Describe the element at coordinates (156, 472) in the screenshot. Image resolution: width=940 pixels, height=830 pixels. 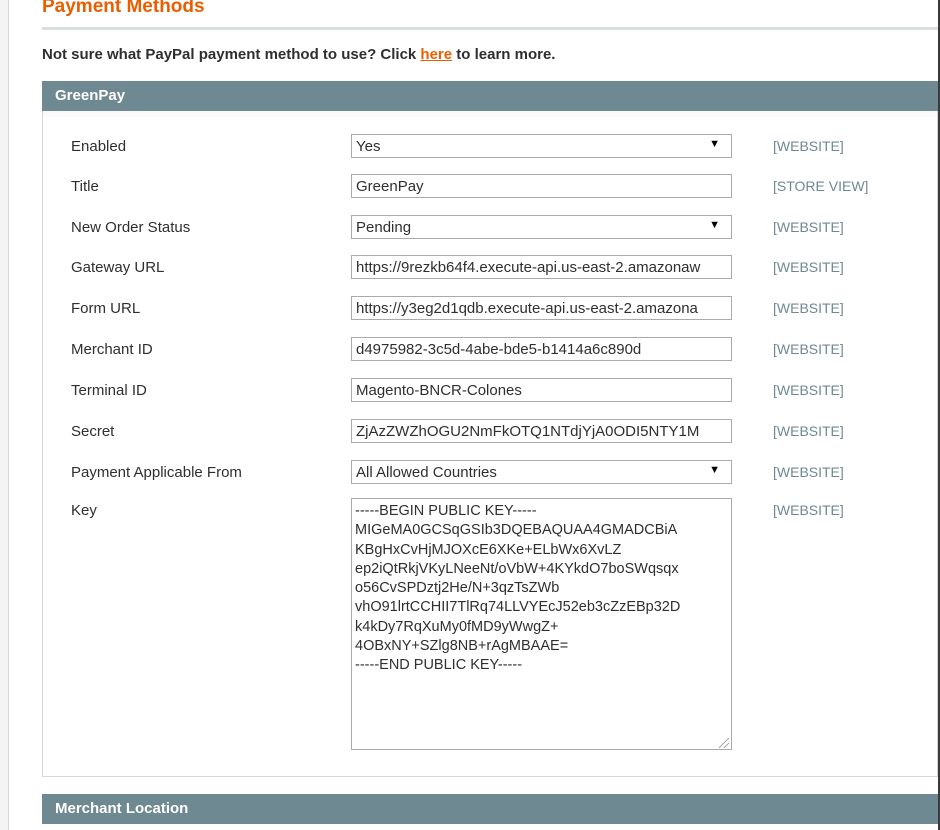
I see `payment-applicable-from-label: Payment Applicable From` at that location.